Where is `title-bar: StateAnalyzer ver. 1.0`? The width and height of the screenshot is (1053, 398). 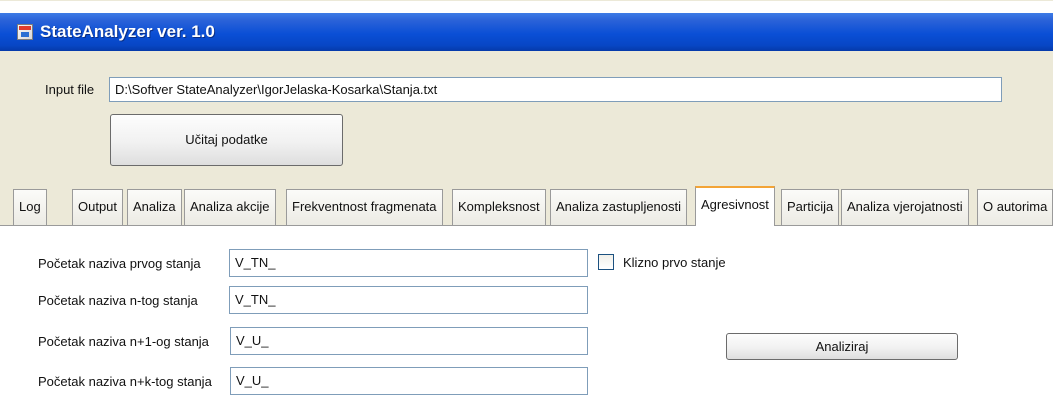
title-bar: StateAnalyzer ver. 1.0 is located at coordinates (526, 26).